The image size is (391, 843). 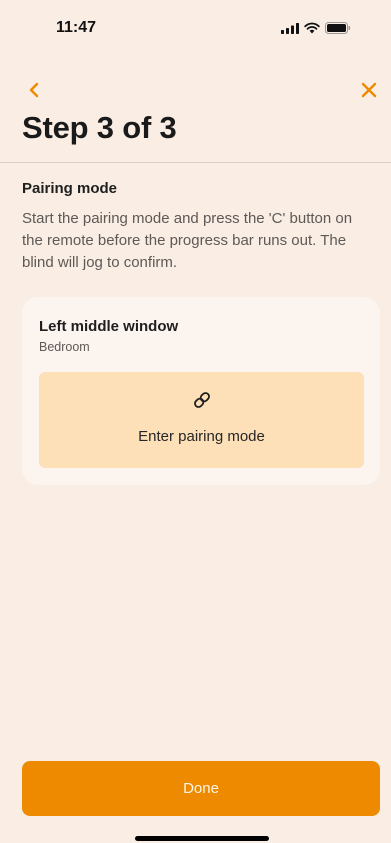 I want to click on done-button-label: Done, so click(x=201, y=788).